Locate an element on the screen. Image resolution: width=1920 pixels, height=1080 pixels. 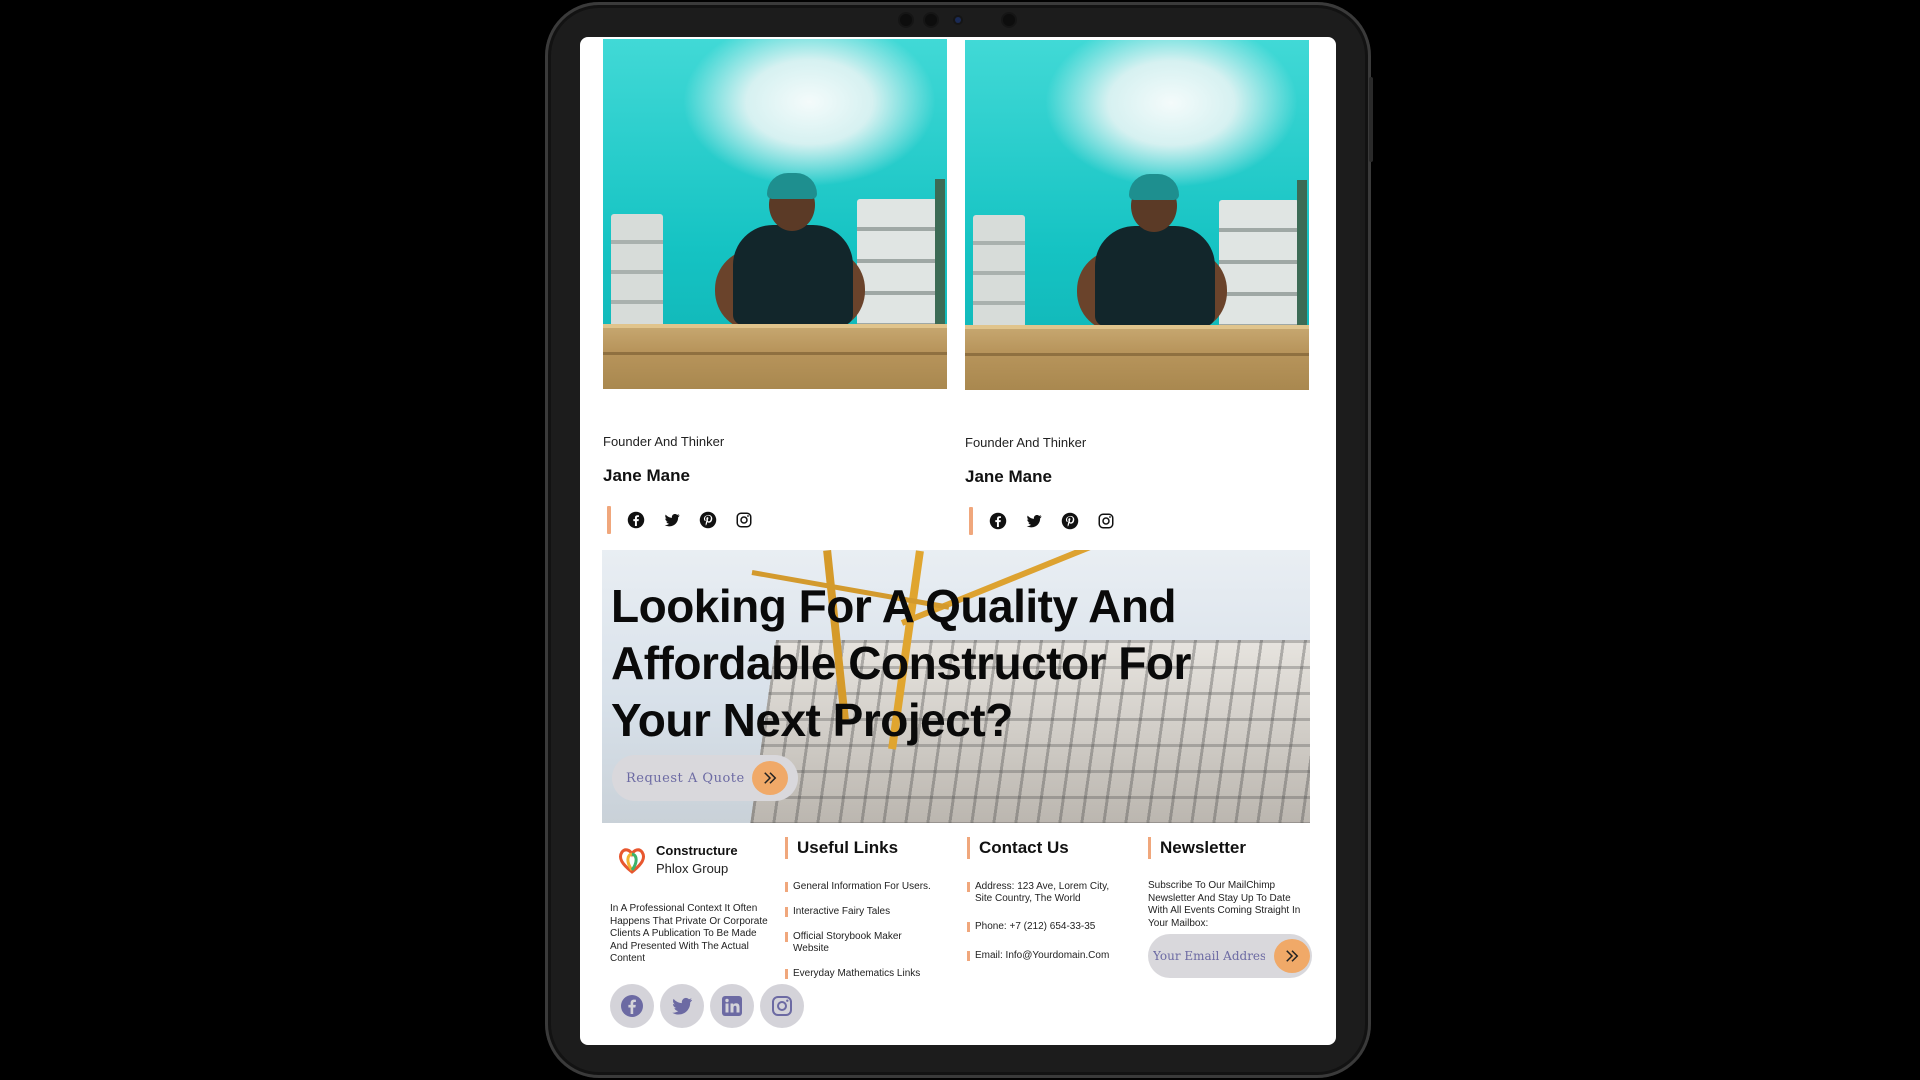
brand: Constructure Phlox Group is located at coordinates (677, 859).